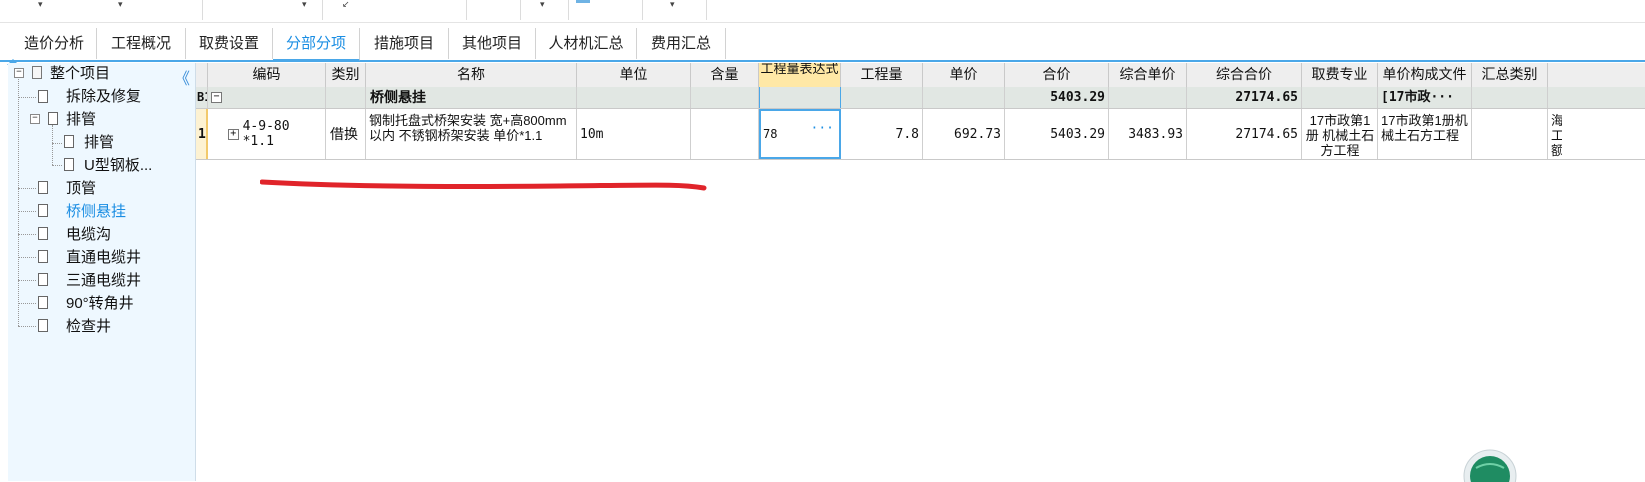  Describe the element at coordinates (882, 75) in the screenshot. I see `column-header-qty: 工程量` at that location.